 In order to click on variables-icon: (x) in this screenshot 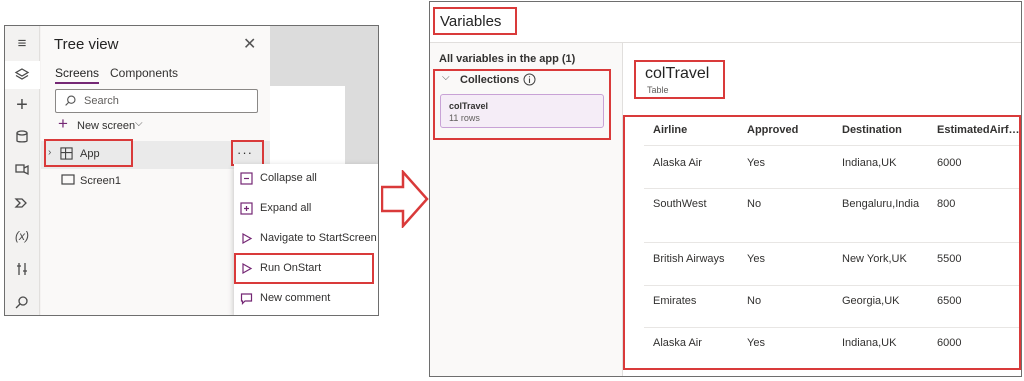, I will do `click(22, 236)`.